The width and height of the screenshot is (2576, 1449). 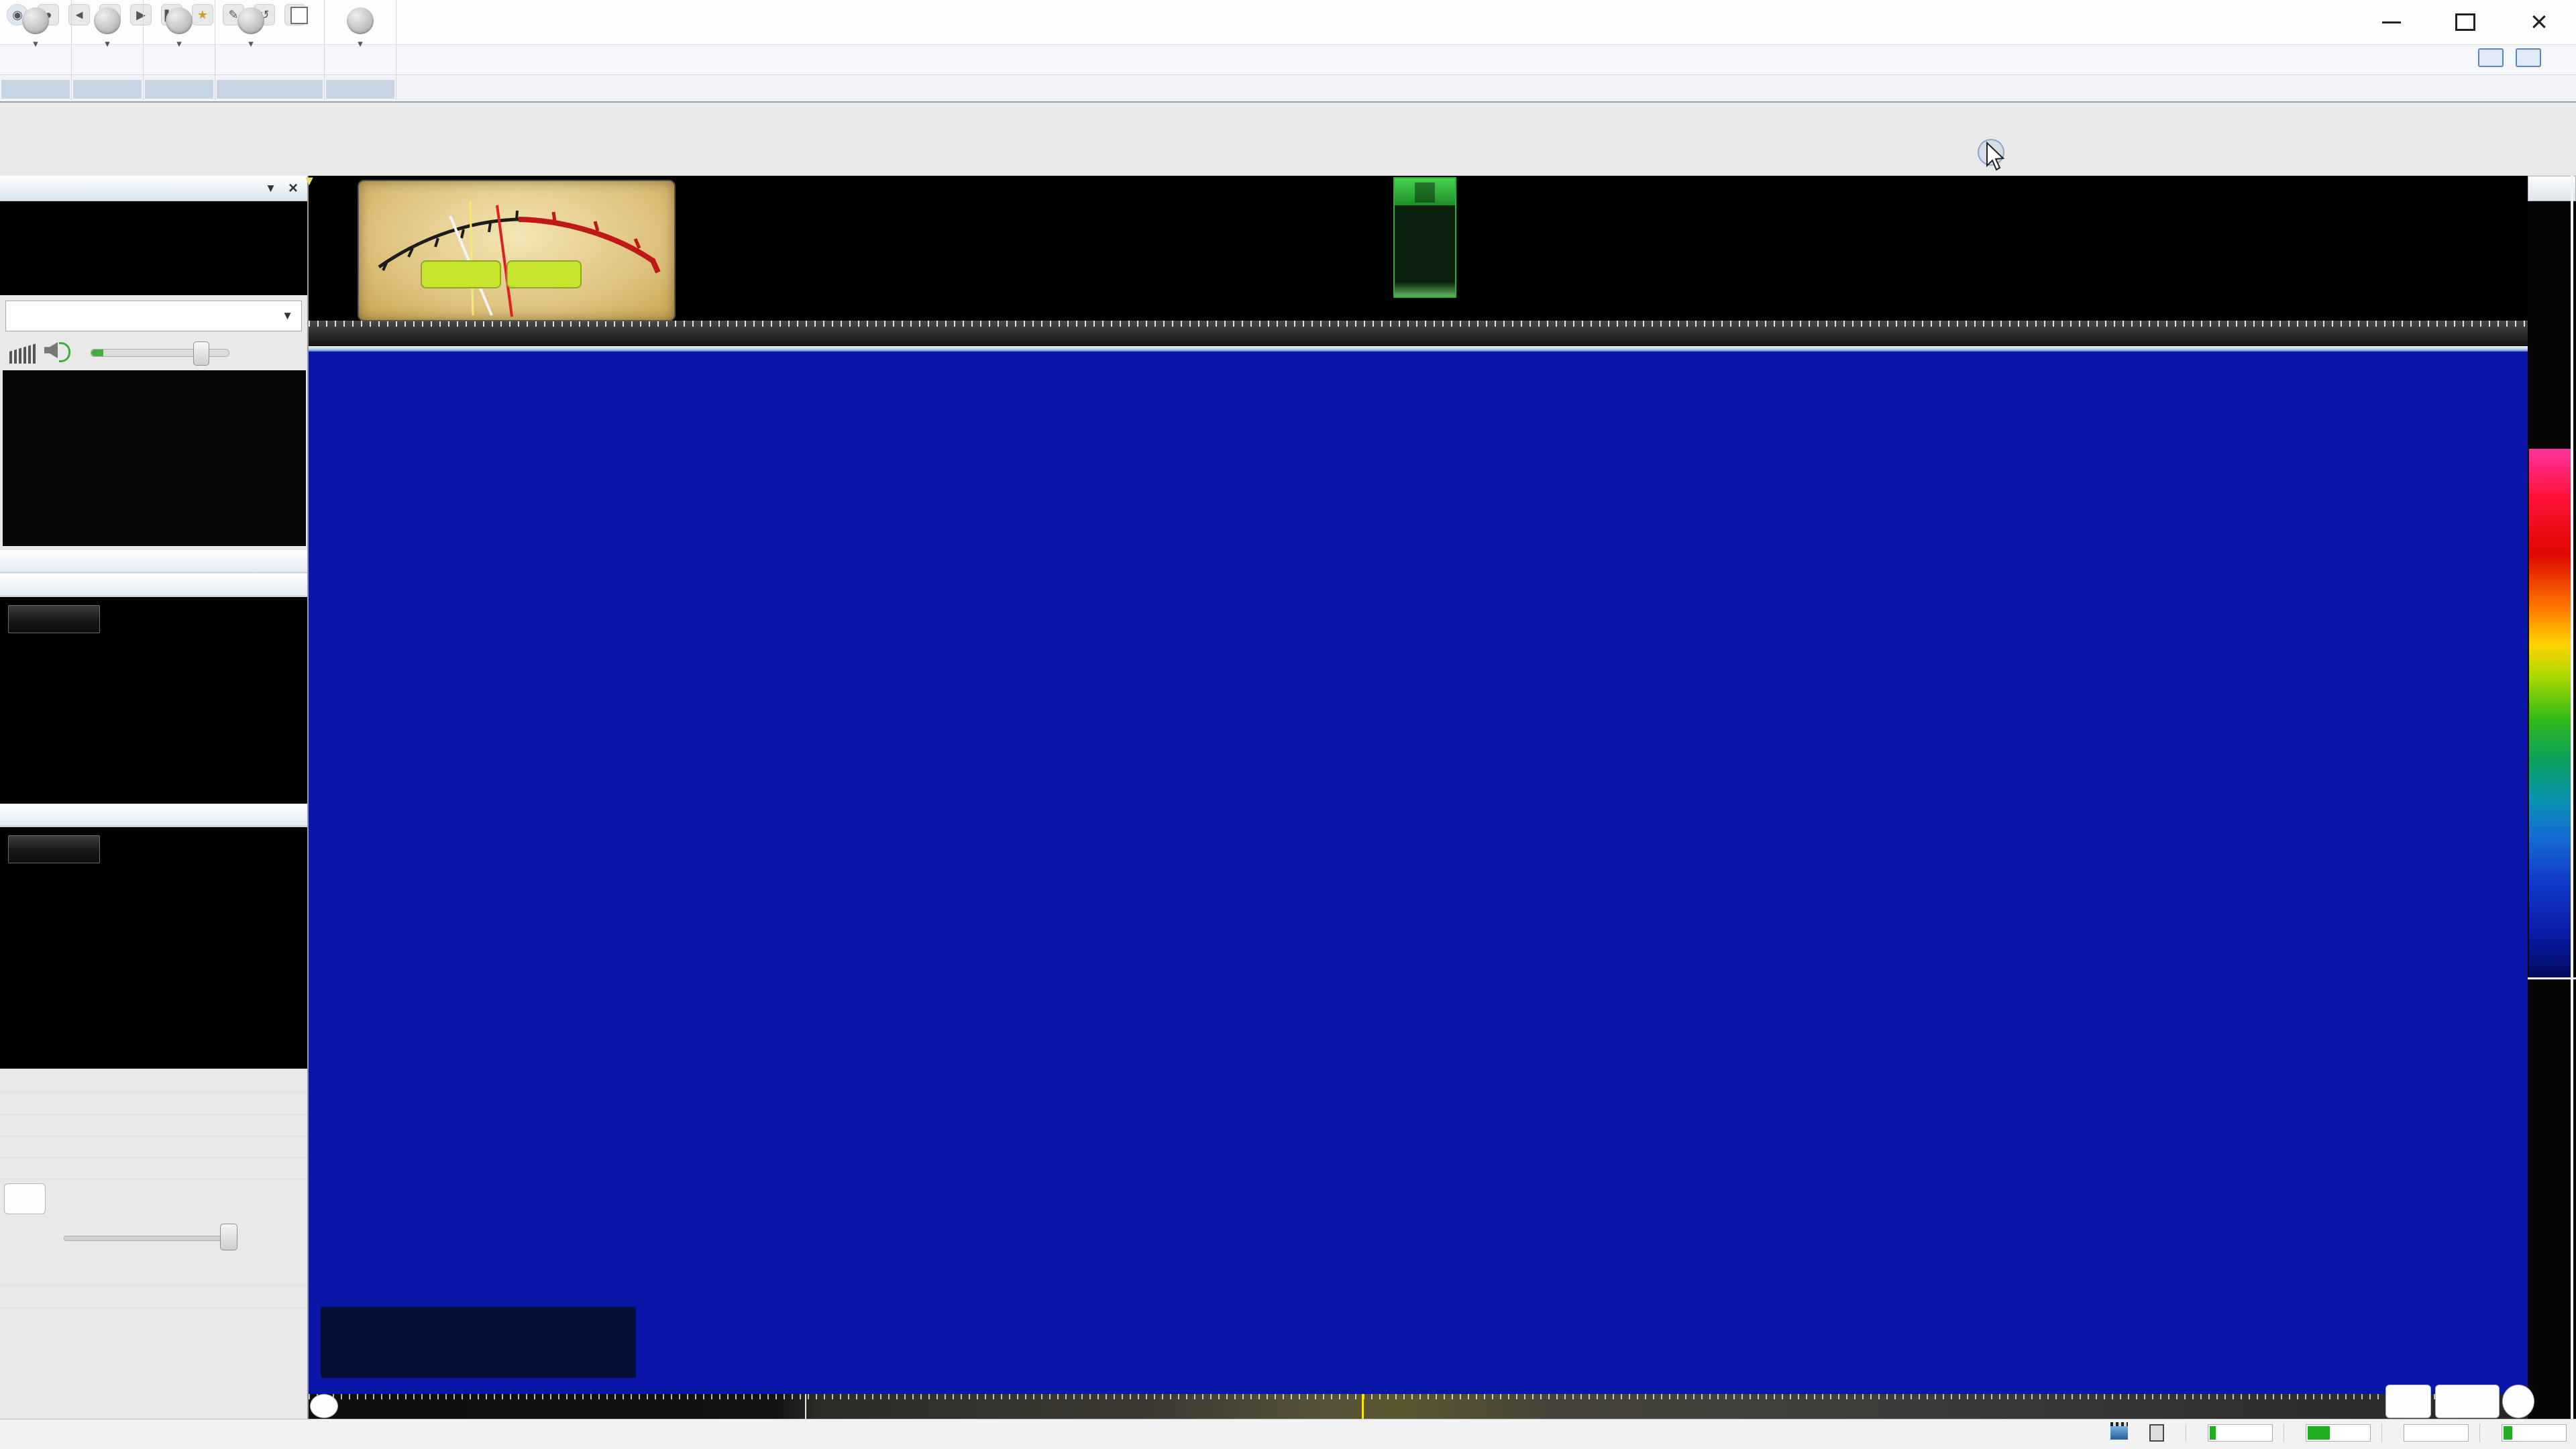 What do you see at coordinates (153, 700) in the screenshot?
I see `mode-panel` at bounding box center [153, 700].